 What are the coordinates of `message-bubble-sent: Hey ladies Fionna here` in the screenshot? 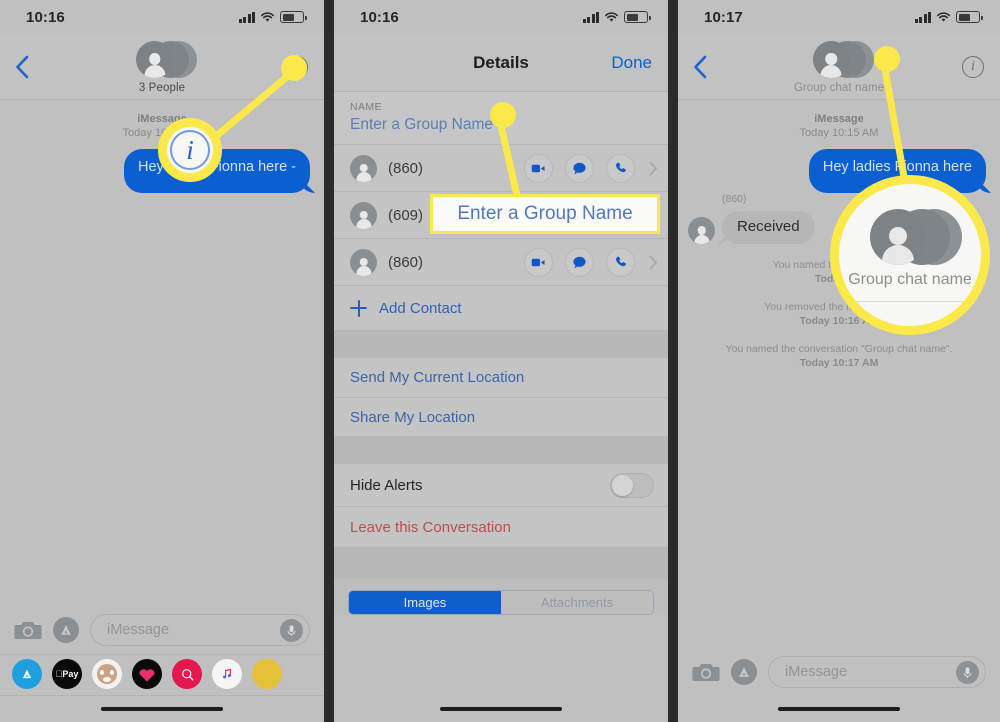 It's located at (897, 171).